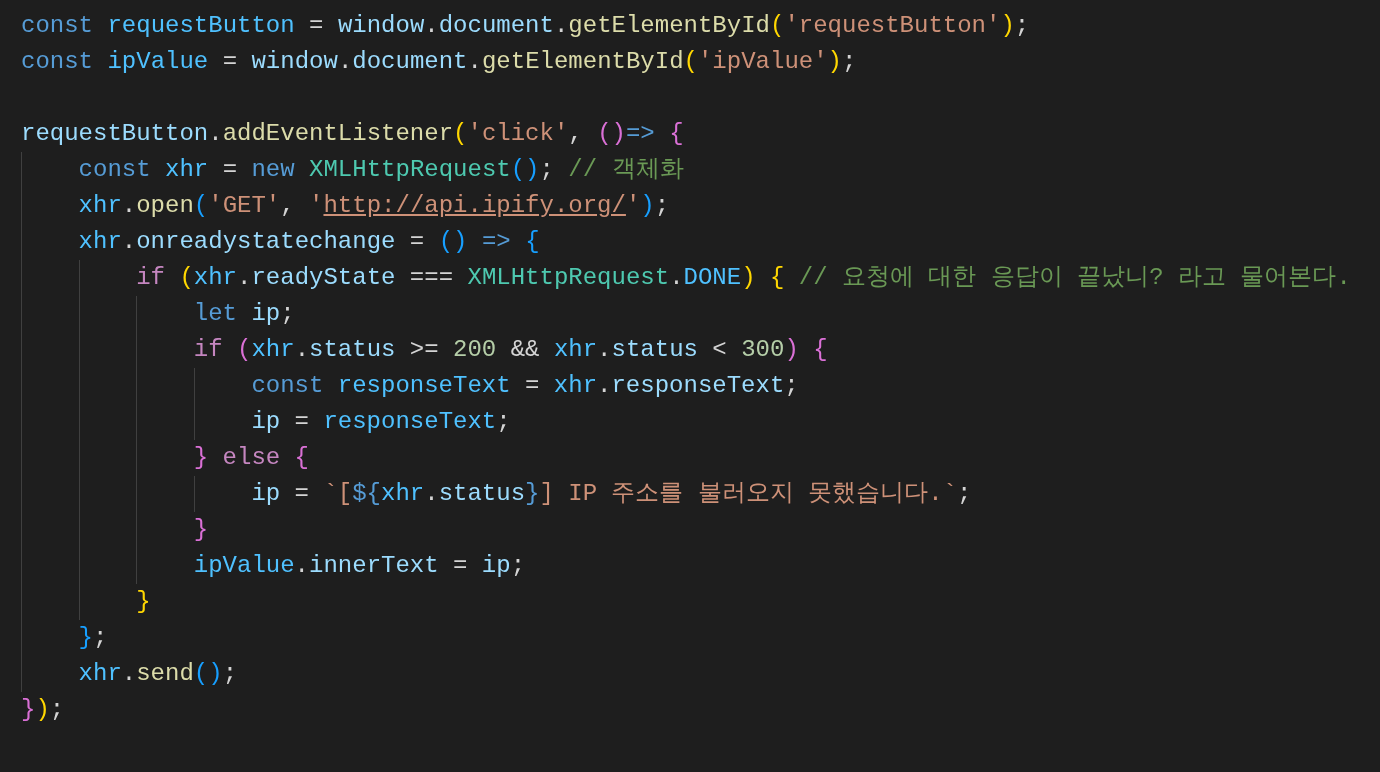  What do you see at coordinates (510, 350) in the screenshot?
I see `code-line: if (xhr.status >= 200 && xhr.status < 300) {` at bounding box center [510, 350].